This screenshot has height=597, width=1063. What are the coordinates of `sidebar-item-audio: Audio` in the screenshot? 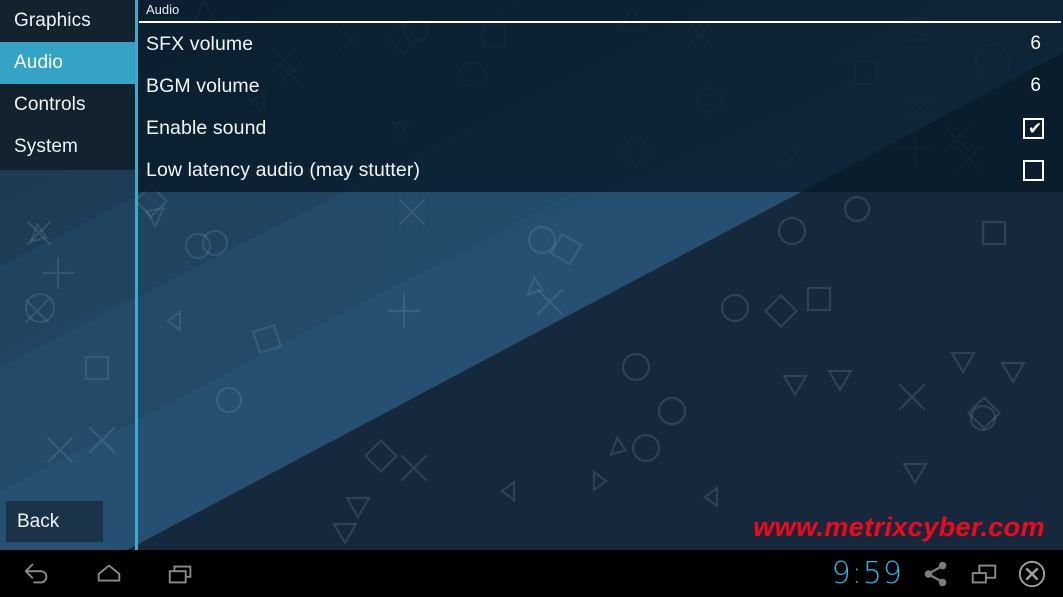 It's located at (67, 63).